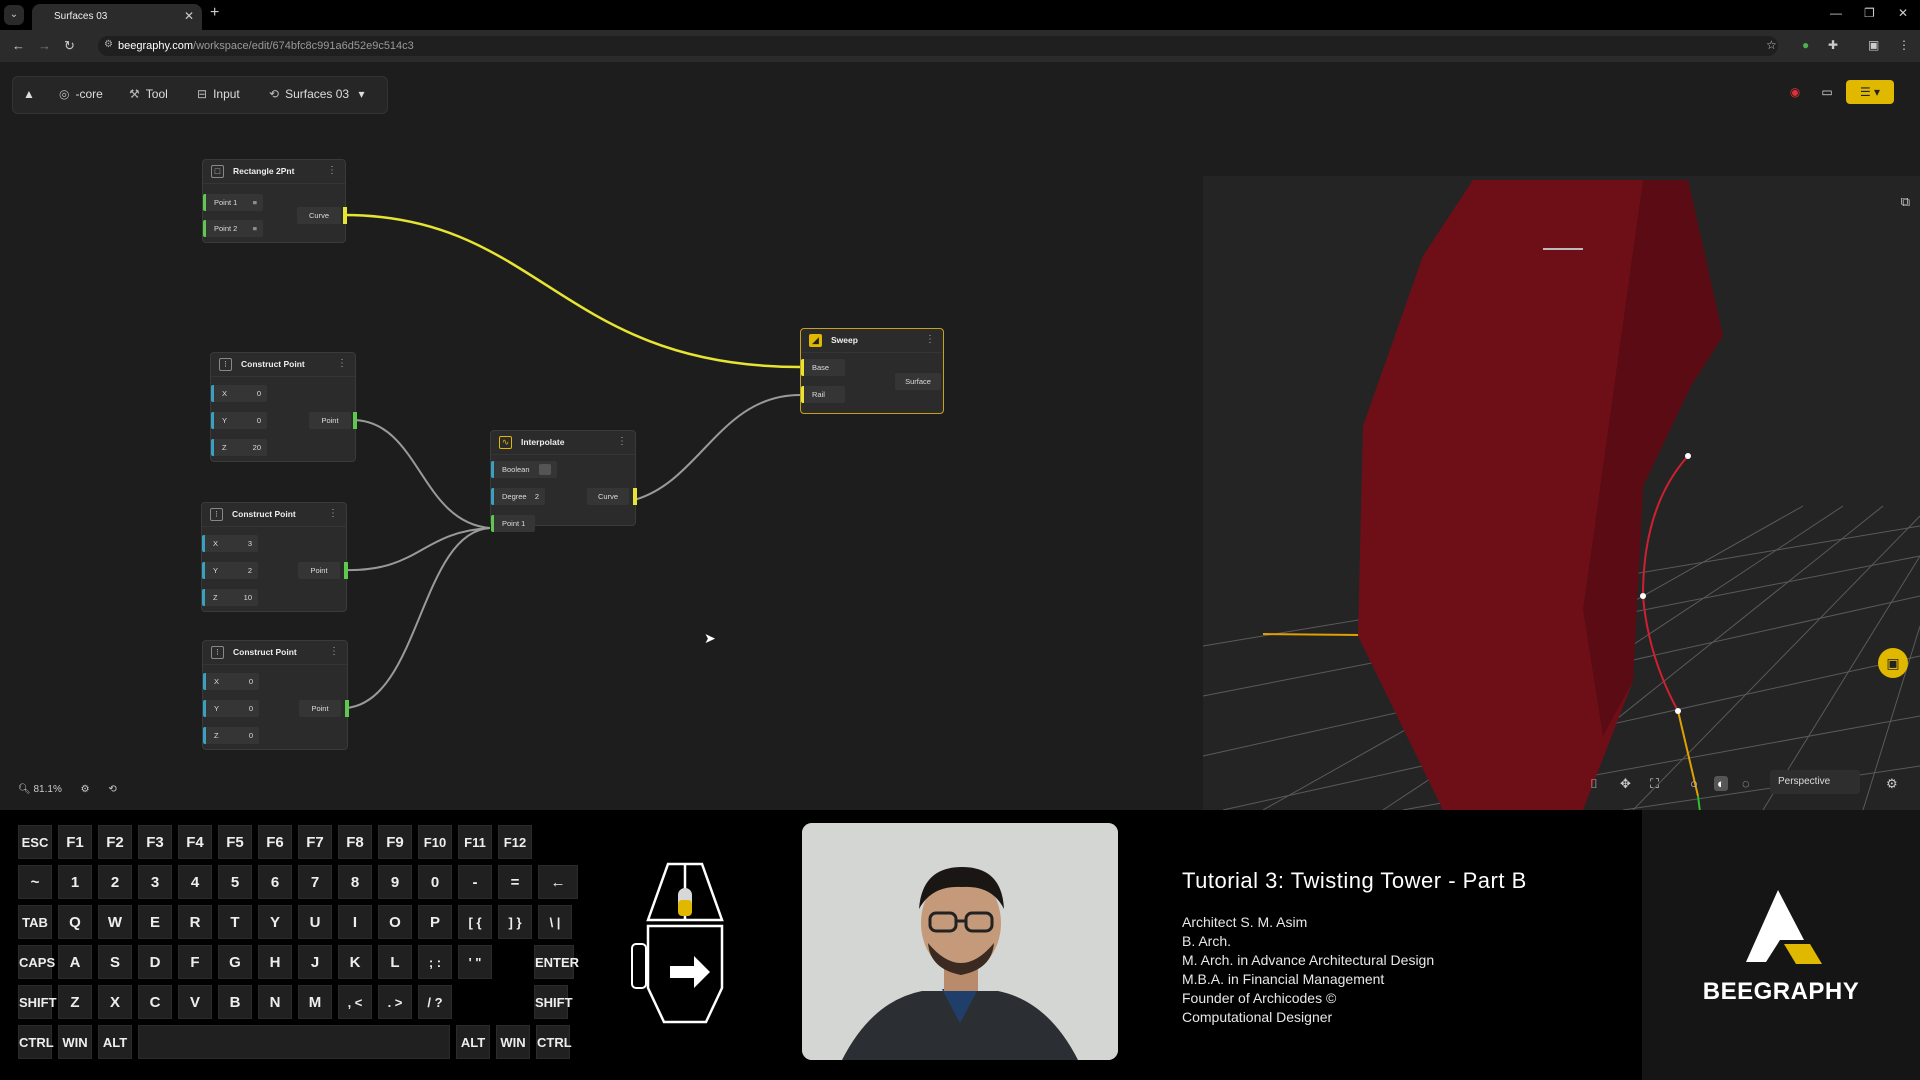 This screenshot has width=1920, height=1080. What do you see at coordinates (230, 597) in the screenshot?
I see `port-z: Z 10` at bounding box center [230, 597].